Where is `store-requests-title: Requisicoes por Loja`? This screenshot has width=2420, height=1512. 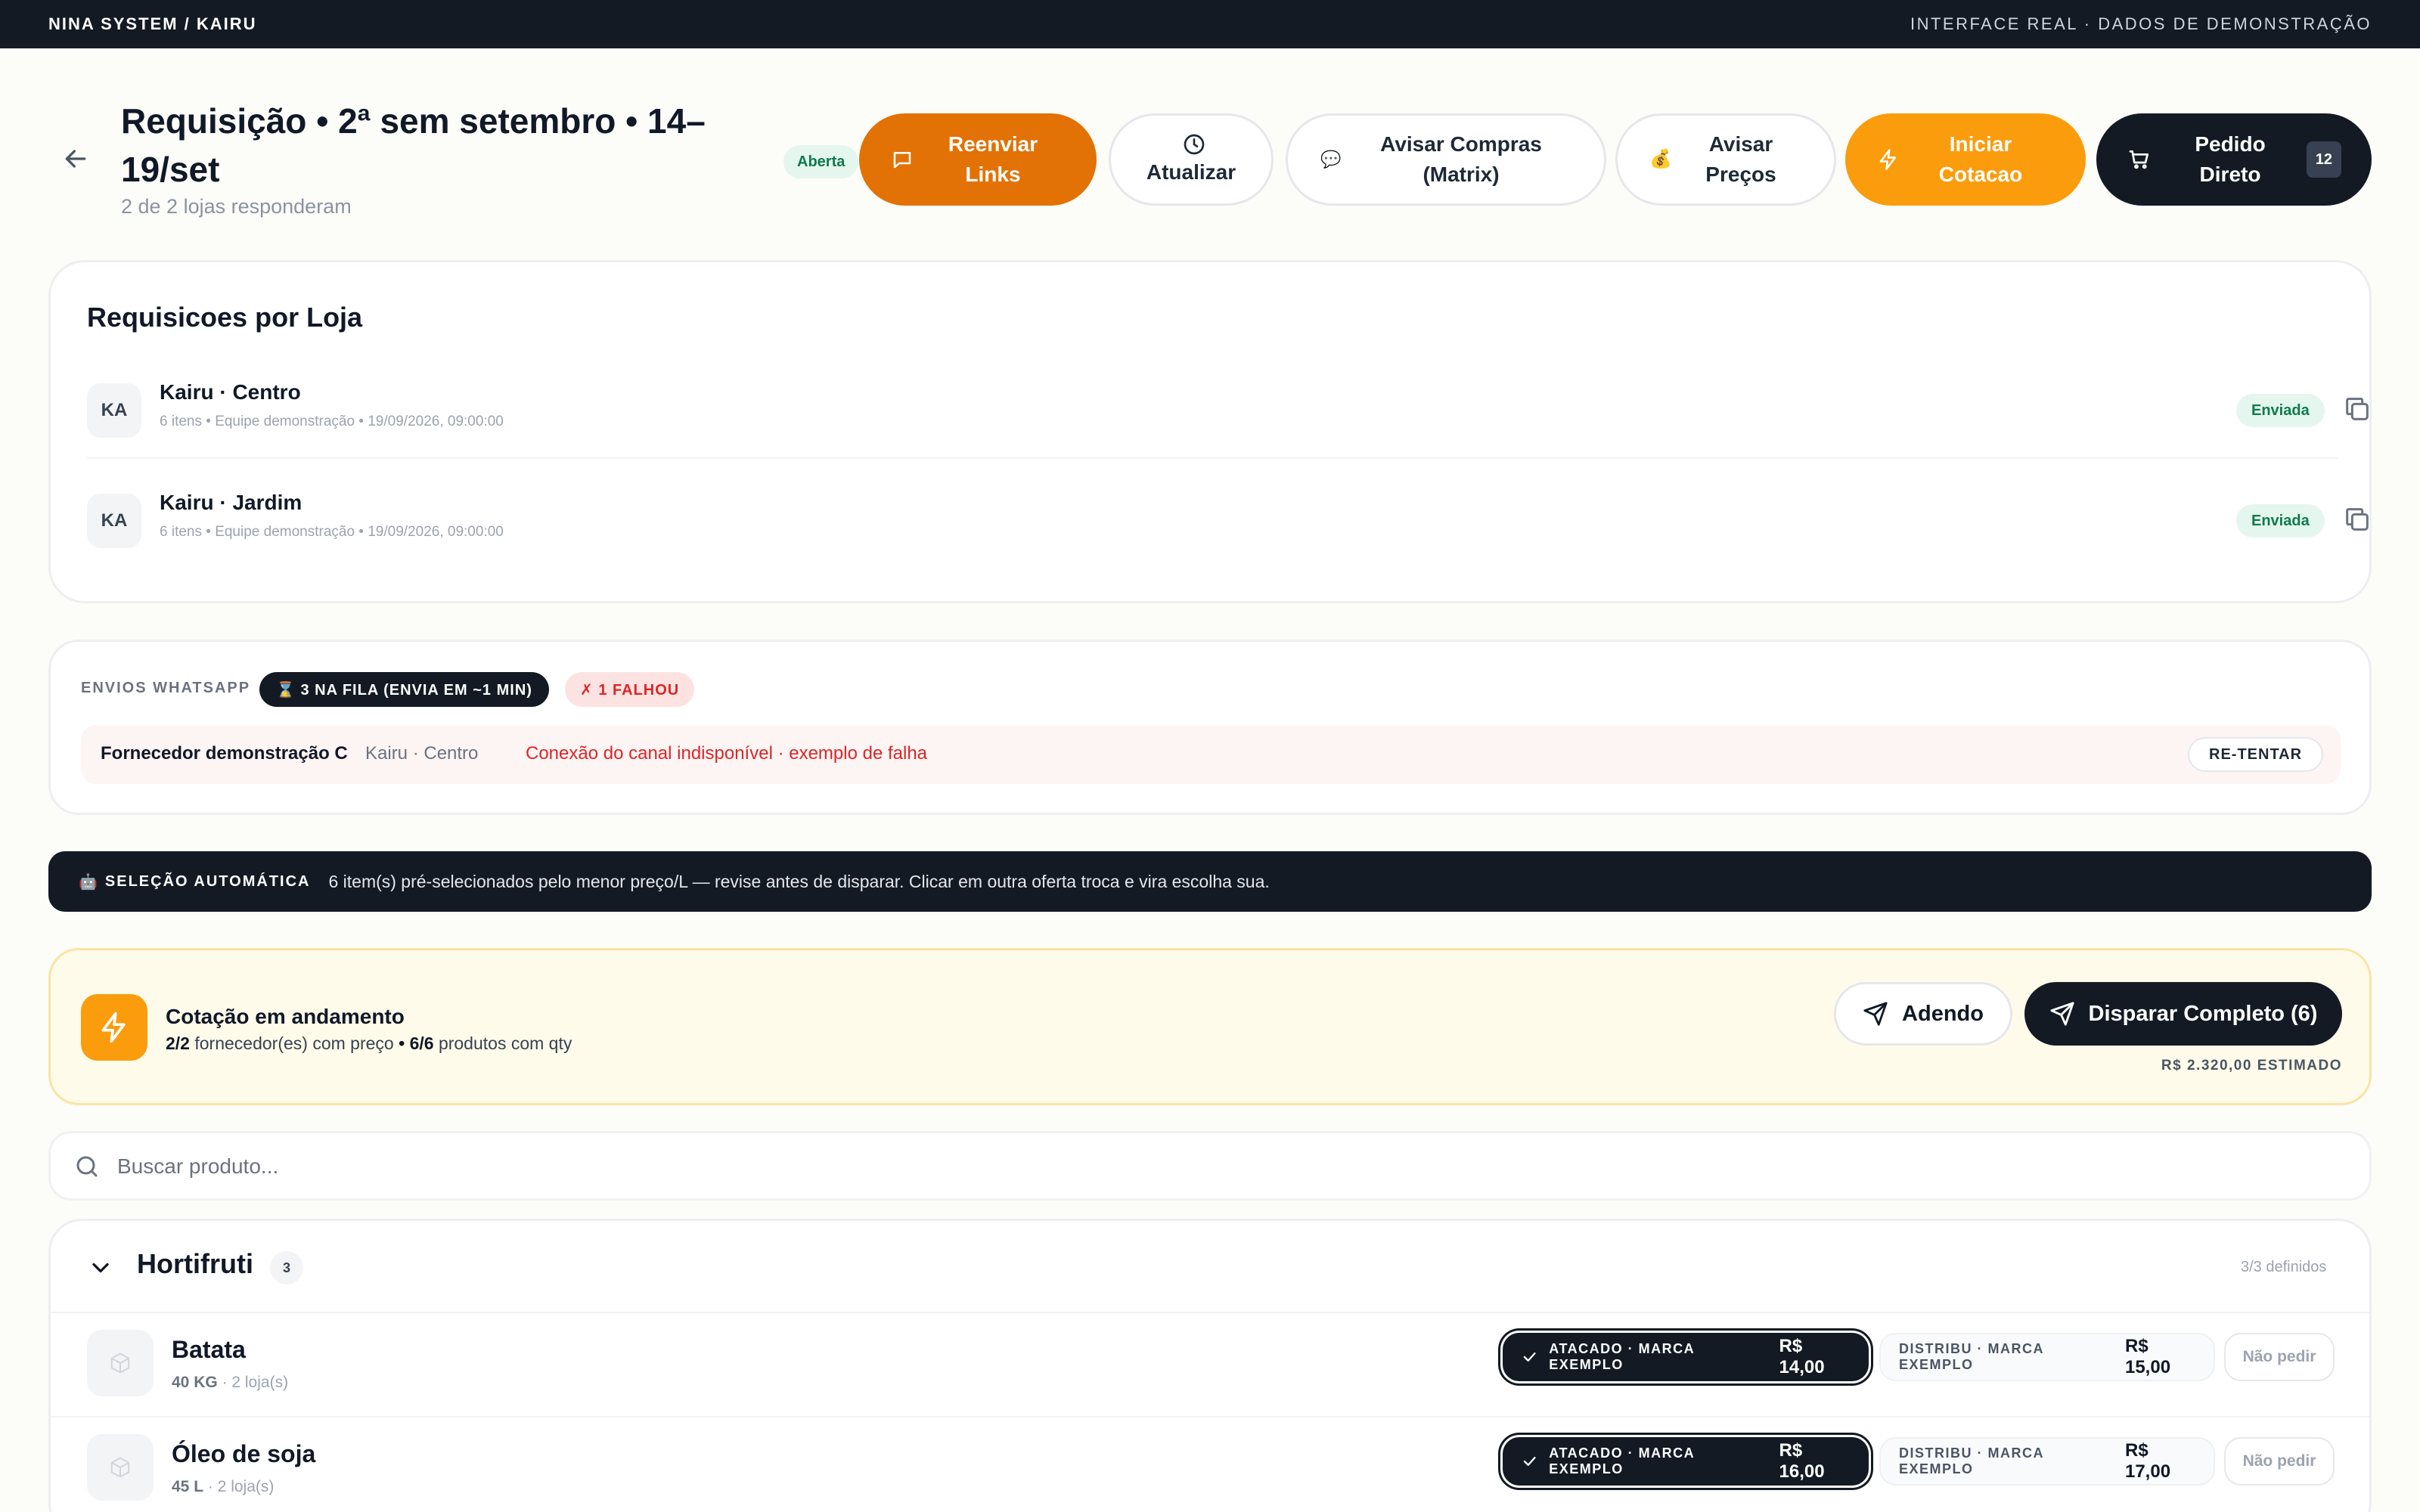
store-requests-title: Requisicoes por Loja is located at coordinates (225, 317).